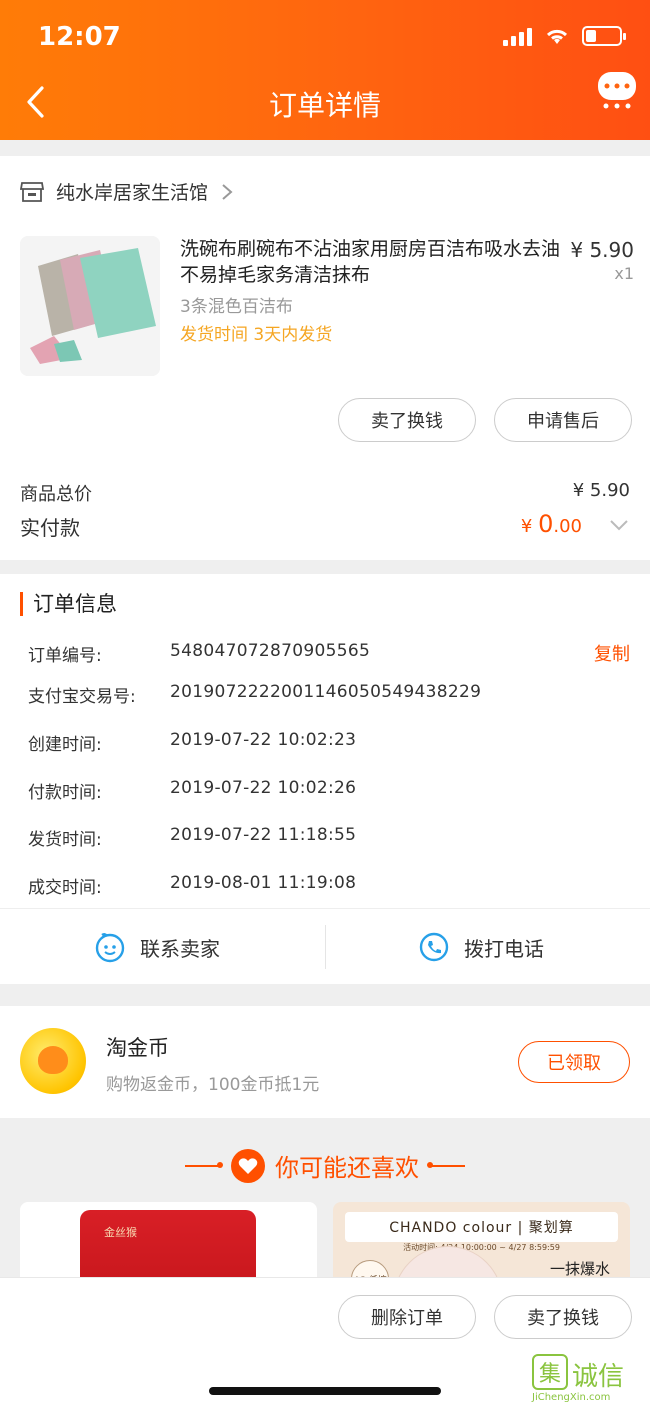 This screenshot has width=650, height=1406. Describe the element at coordinates (68, 604) in the screenshot. I see `order-info-title: 订单信息` at that location.